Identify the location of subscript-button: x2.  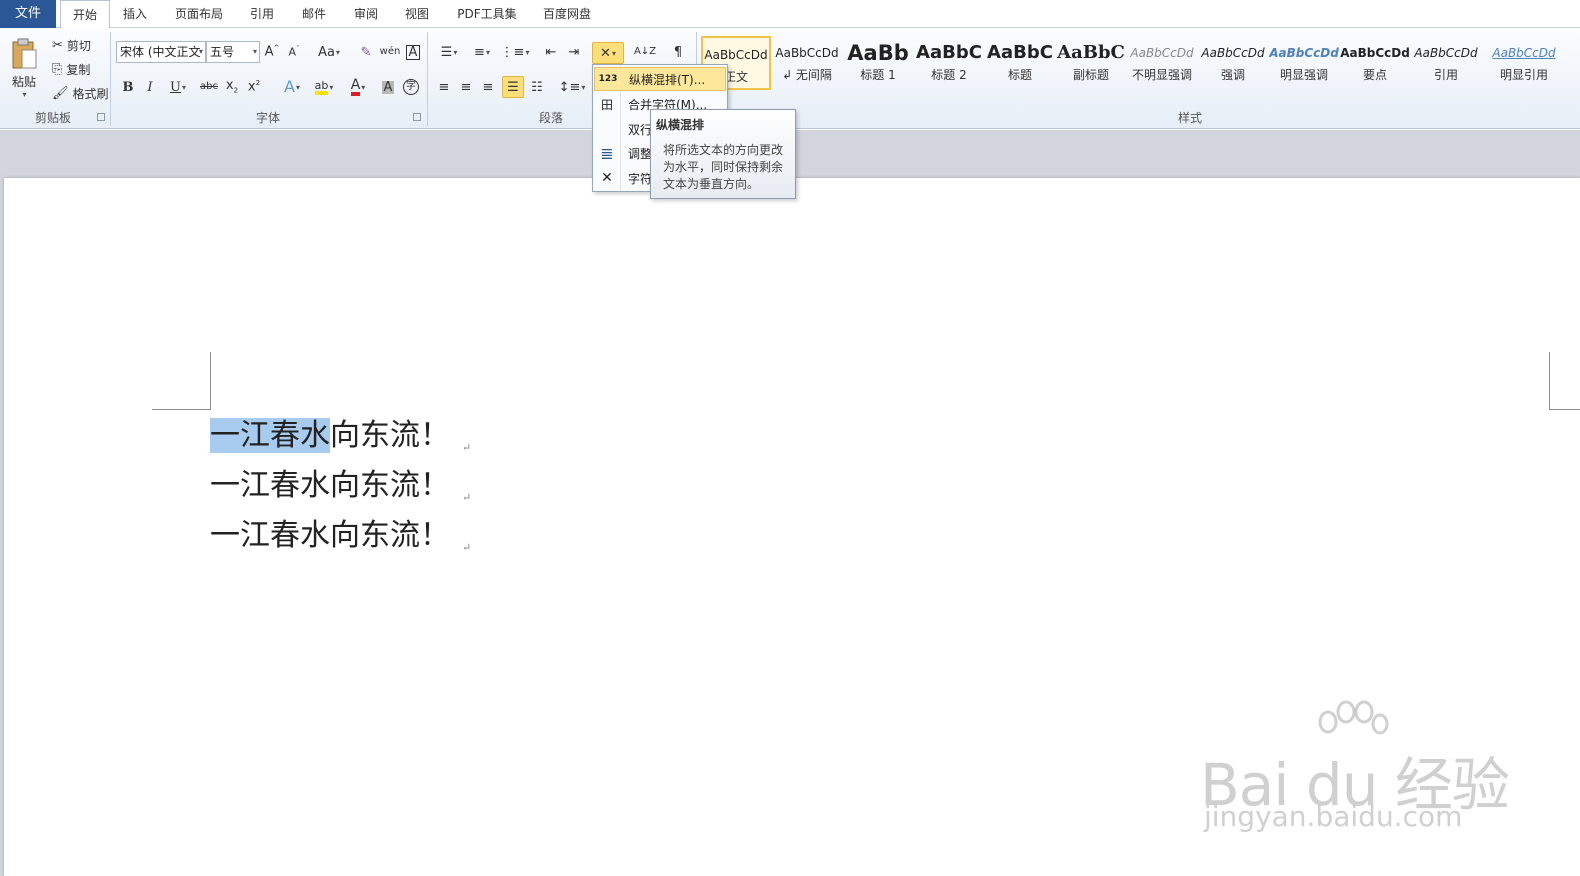
(232, 87).